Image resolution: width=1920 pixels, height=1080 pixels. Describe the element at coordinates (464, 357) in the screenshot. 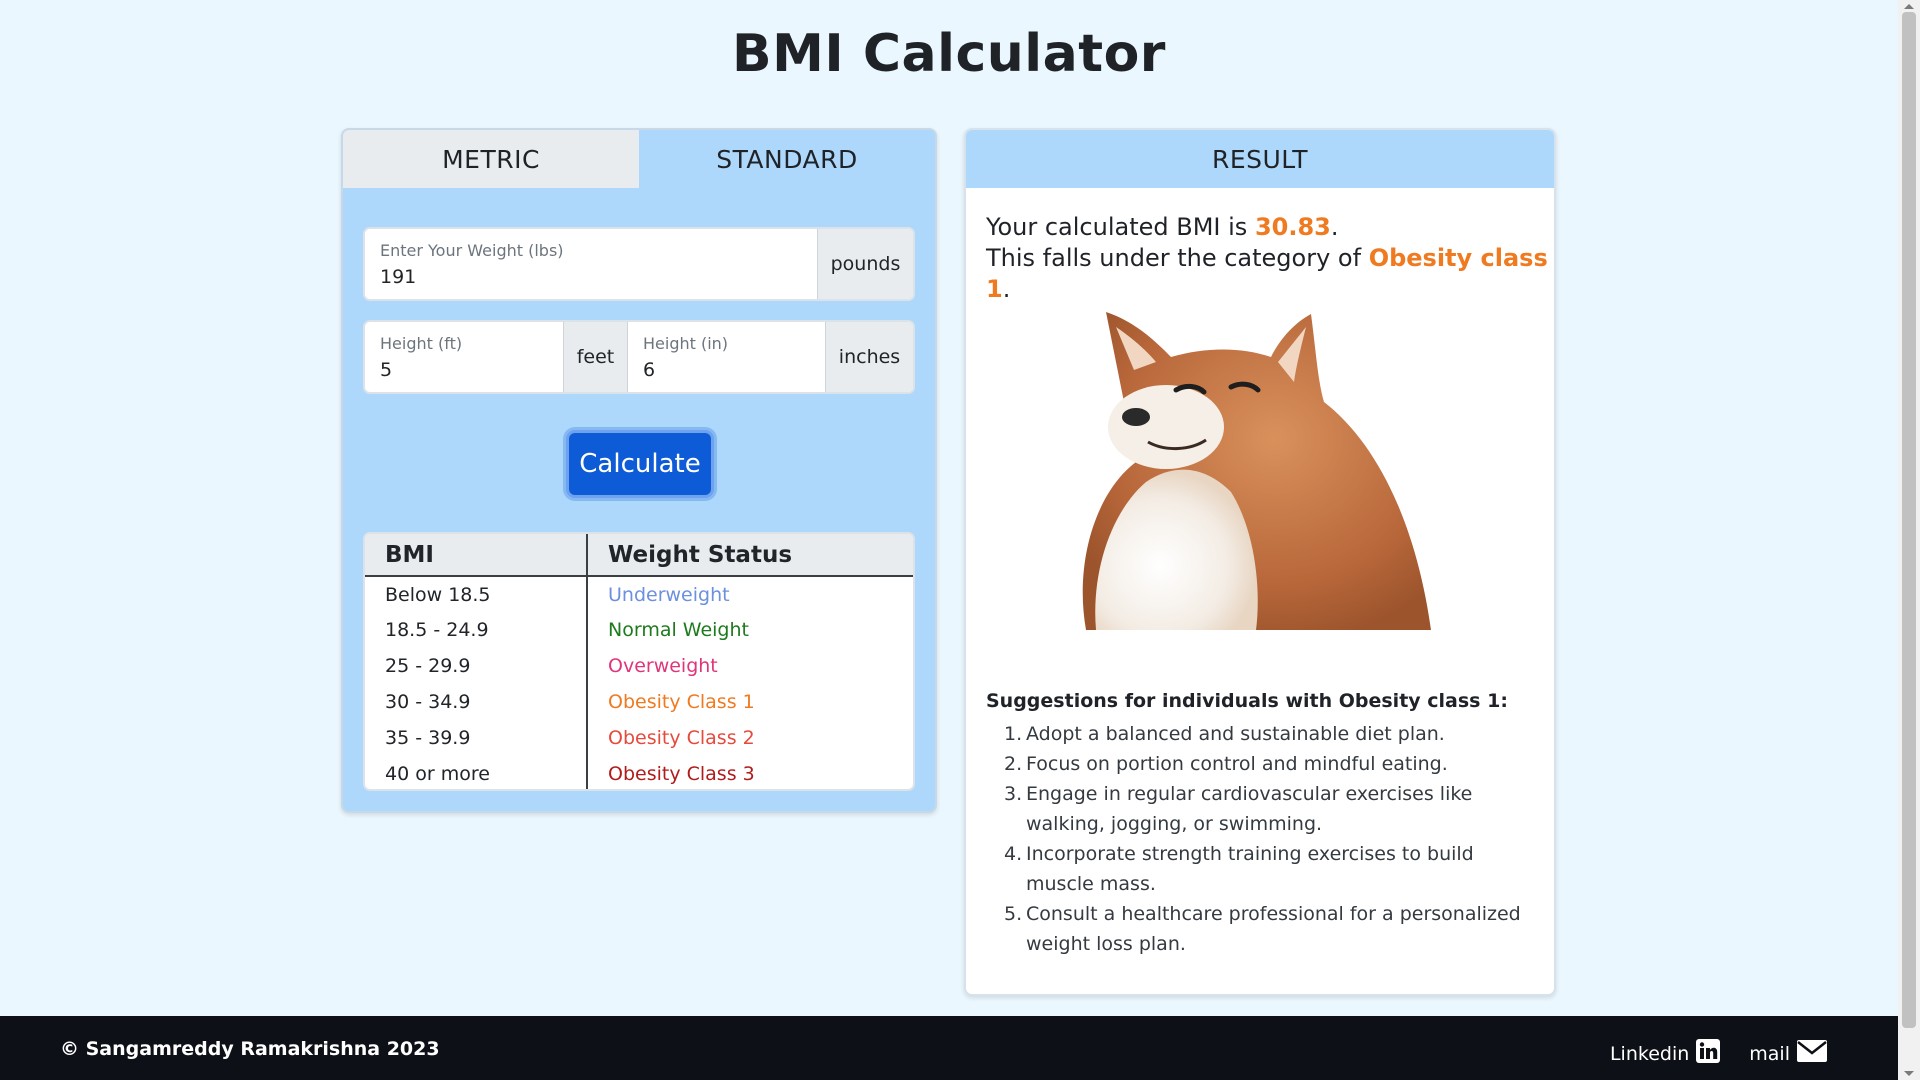

I see `height-ft-field: Height (ft) 5` at that location.